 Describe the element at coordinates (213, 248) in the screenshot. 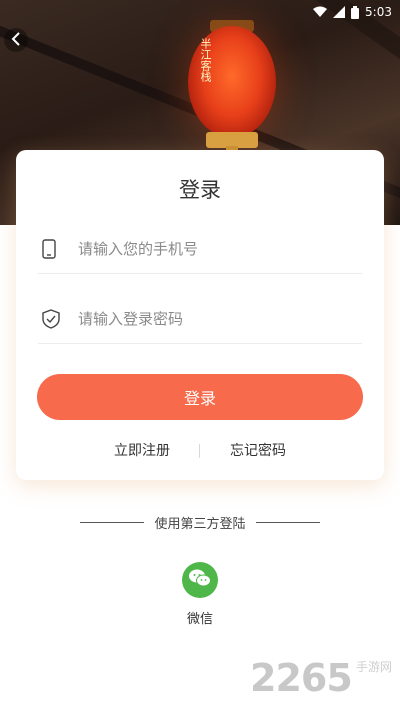

I see `phone-input` at that location.